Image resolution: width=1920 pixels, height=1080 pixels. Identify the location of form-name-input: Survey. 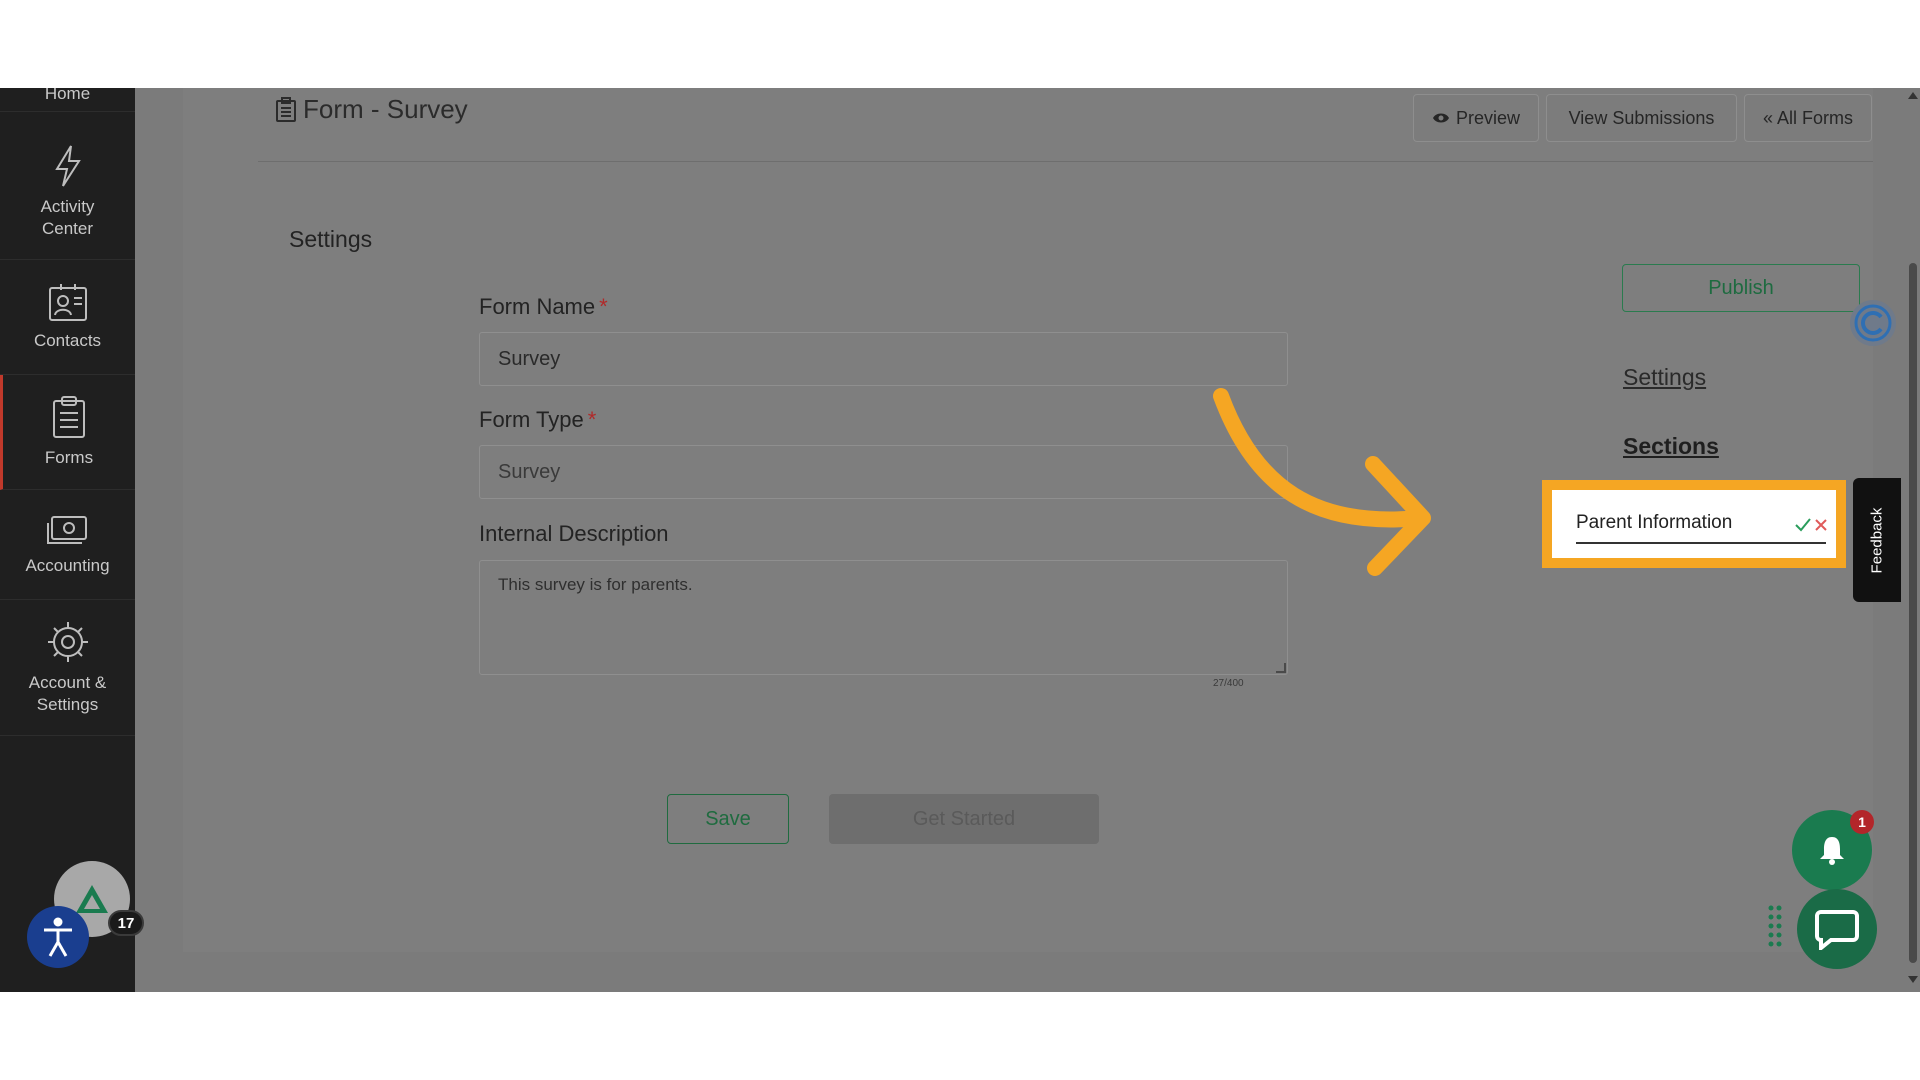
(883, 359).